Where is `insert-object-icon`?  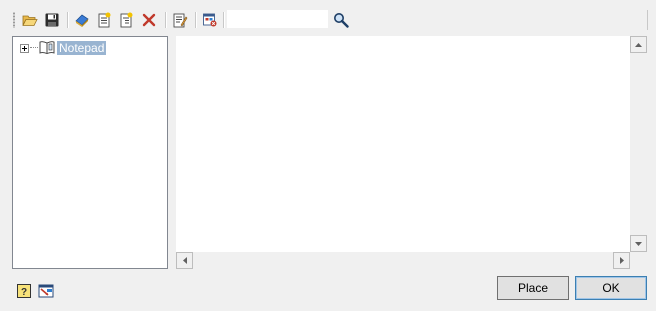
insert-object-icon is located at coordinates (210, 20).